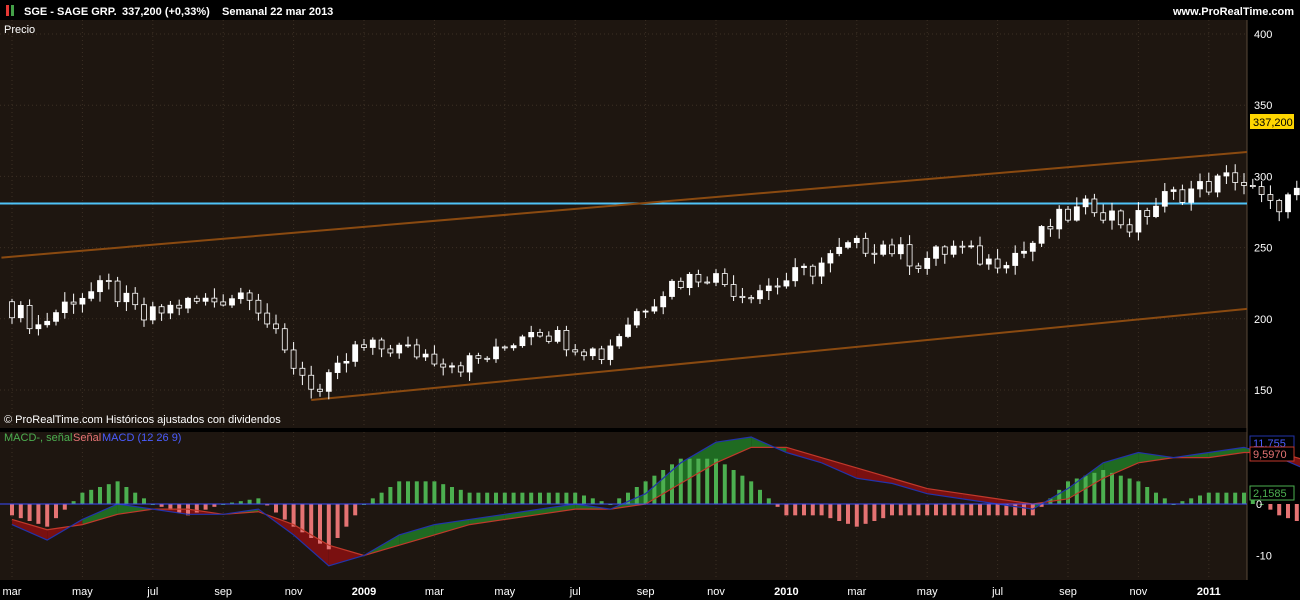 The height and width of the screenshot is (600, 1300). I want to click on x-axis-tick-label: sep, so click(1068, 592).